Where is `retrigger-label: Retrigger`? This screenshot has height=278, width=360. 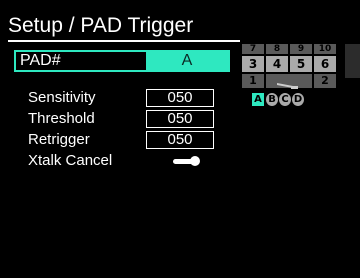
retrigger-label: Retrigger is located at coordinates (59, 139).